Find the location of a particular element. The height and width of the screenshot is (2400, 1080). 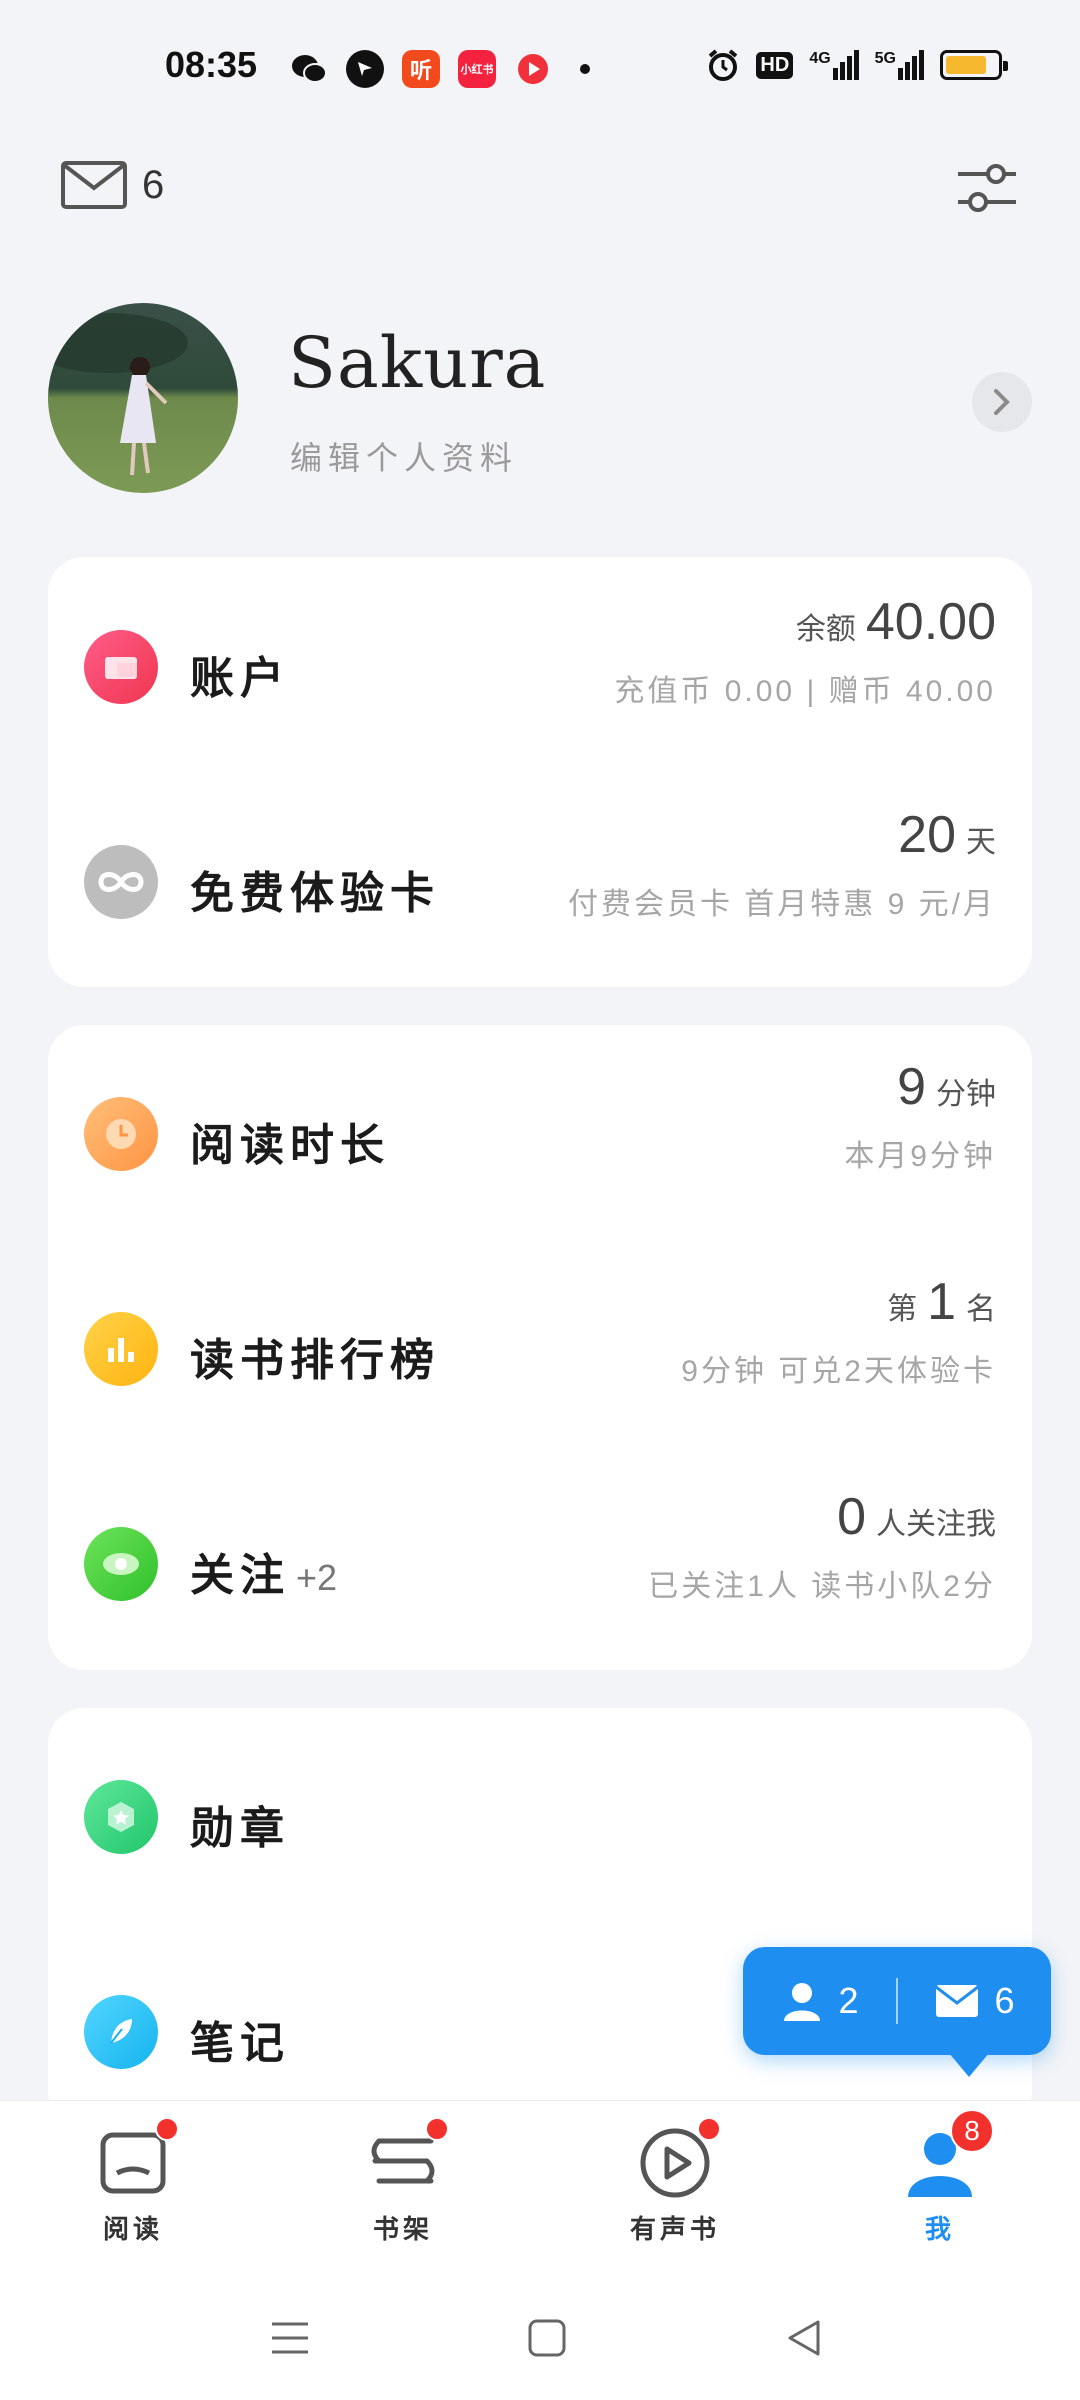

envelope-icon is located at coordinates (957, 2001).